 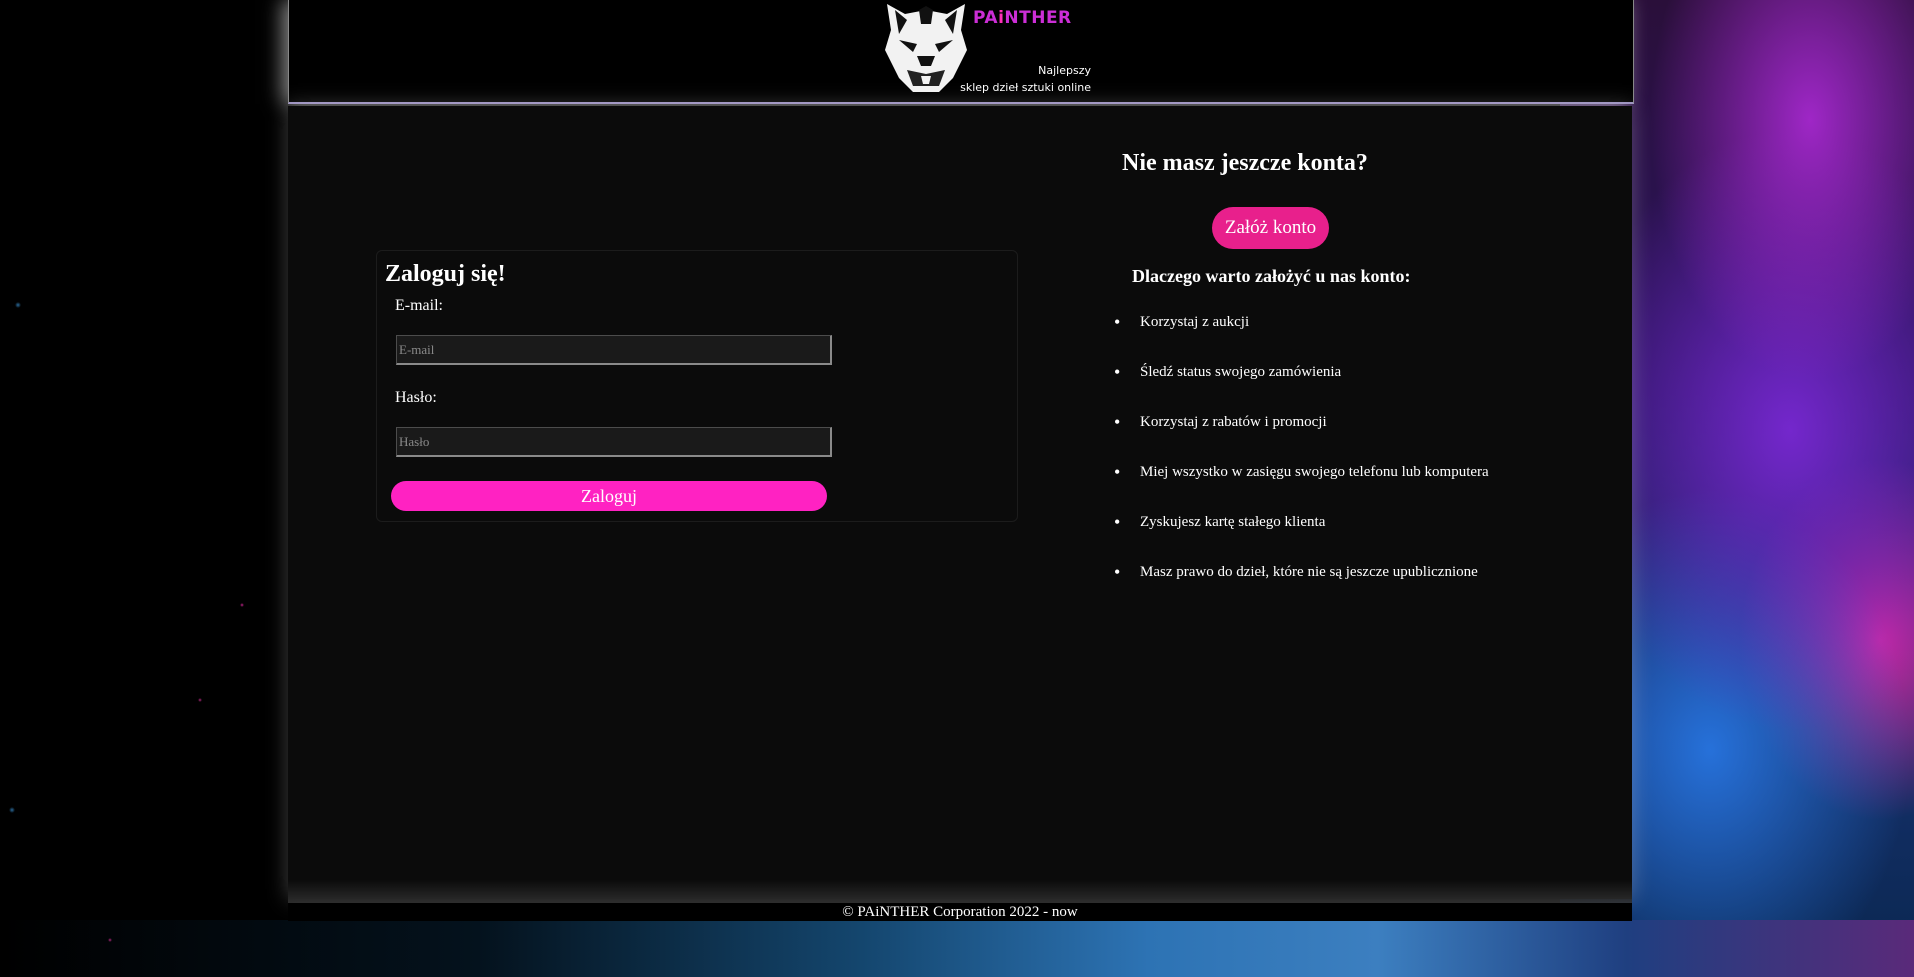 I want to click on register-title: Nie masz jeszcze konta?, so click(x=1245, y=163).